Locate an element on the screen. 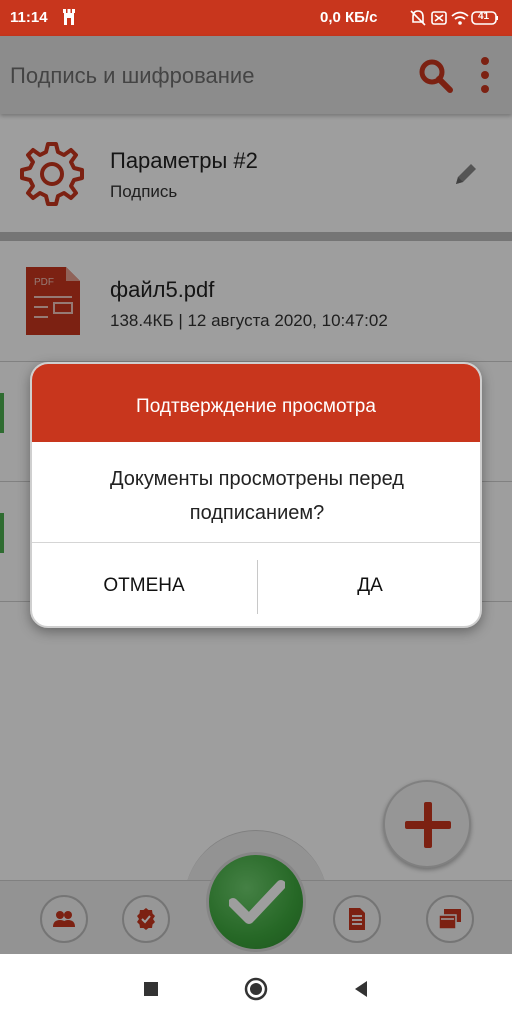 This screenshot has height=1024, width=512. dialog-header: Подтверждение просмотра is located at coordinates (256, 403).